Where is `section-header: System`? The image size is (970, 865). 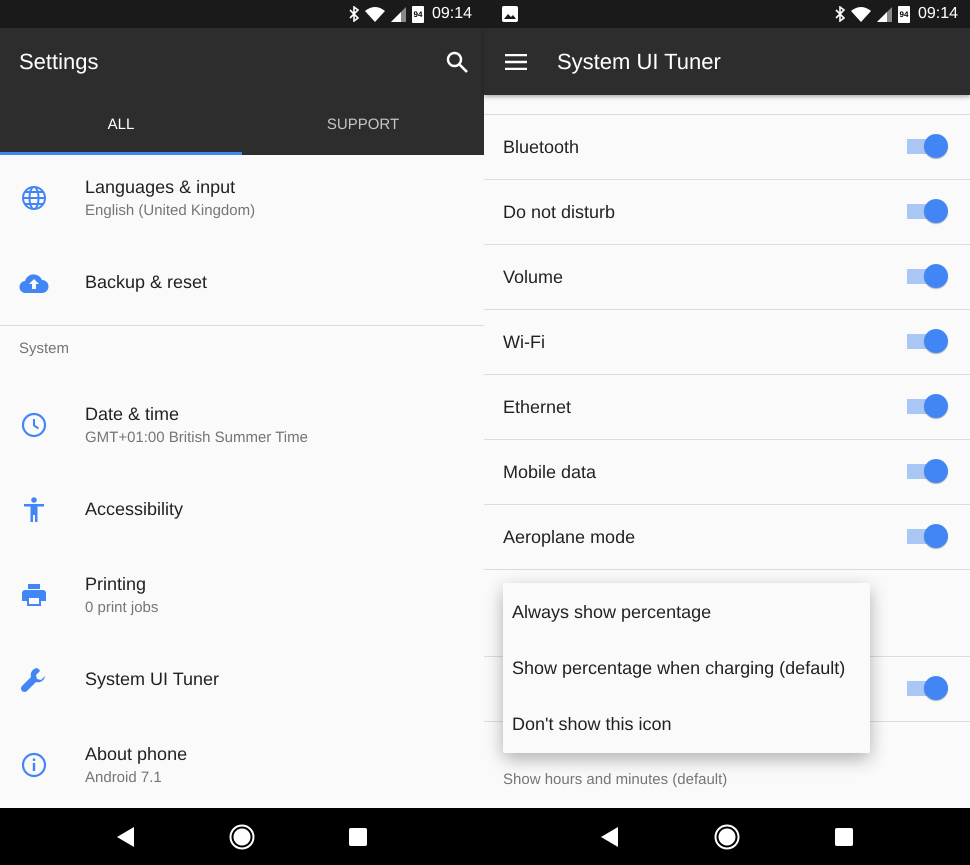 section-header: System is located at coordinates (44, 349).